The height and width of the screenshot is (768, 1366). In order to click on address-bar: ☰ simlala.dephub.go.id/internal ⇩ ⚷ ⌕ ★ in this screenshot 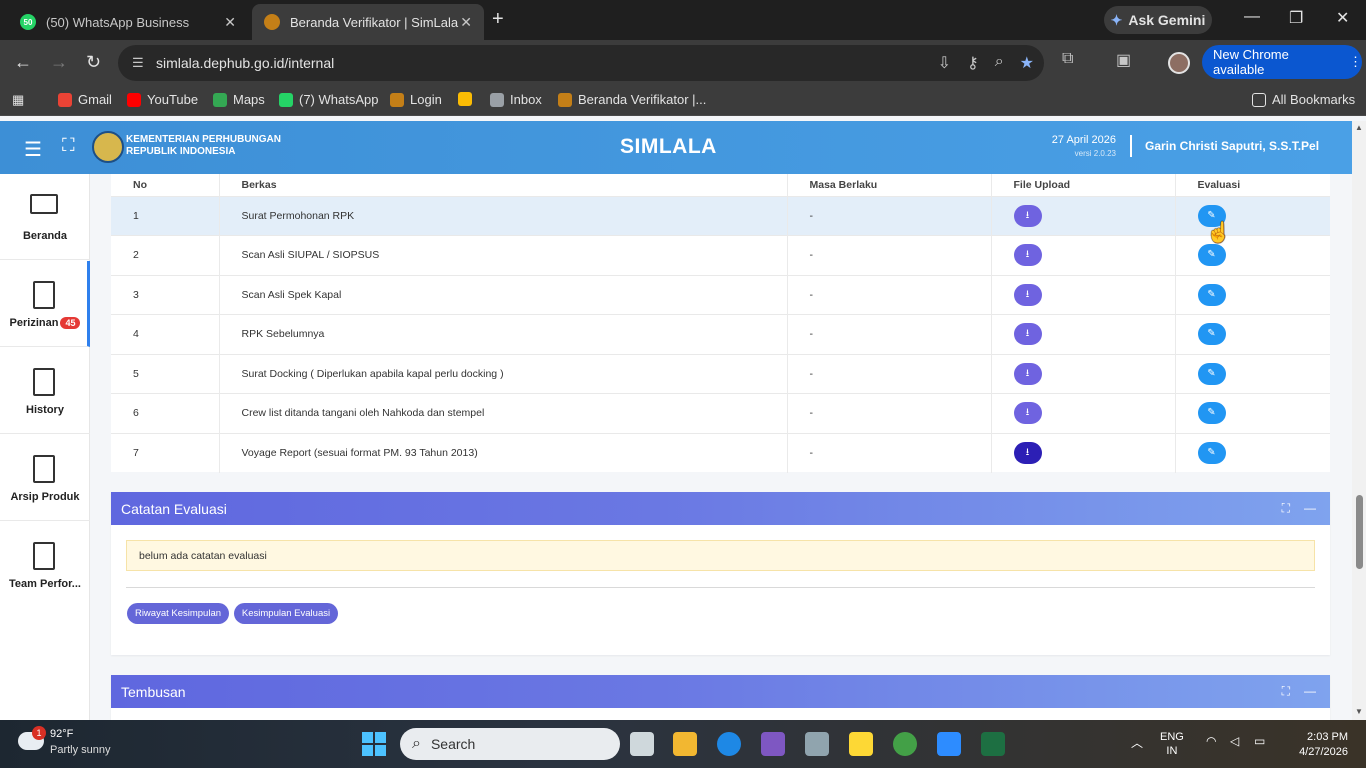, I will do `click(581, 63)`.